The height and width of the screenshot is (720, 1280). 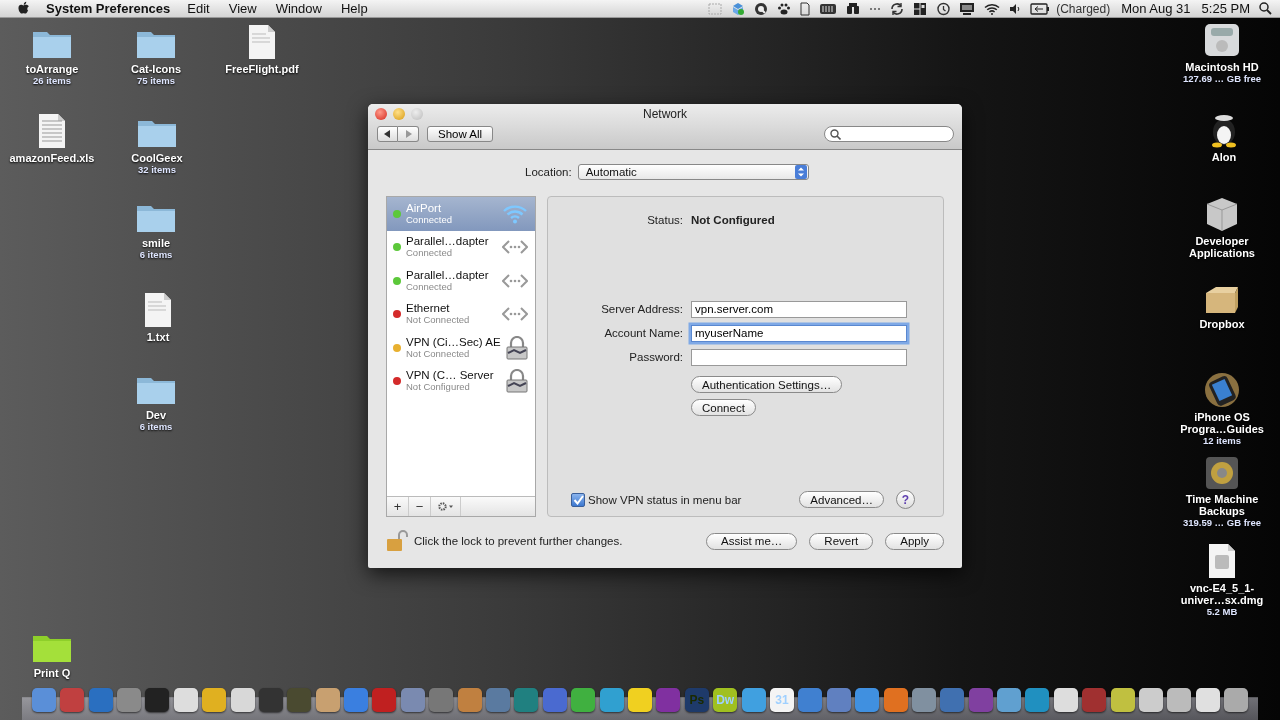 What do you see at coordinates (920, 8) in the screenshot?
I see `windows-icon` at bounding box center [920, 8].